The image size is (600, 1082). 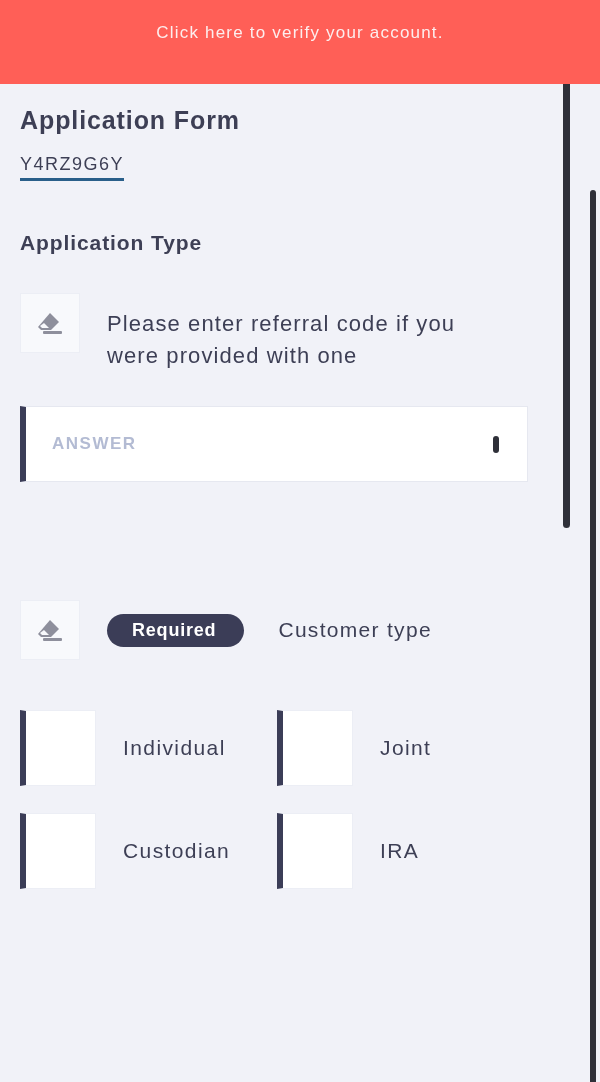 I want to click on option-label: IRA, so click(x=400, y=851).